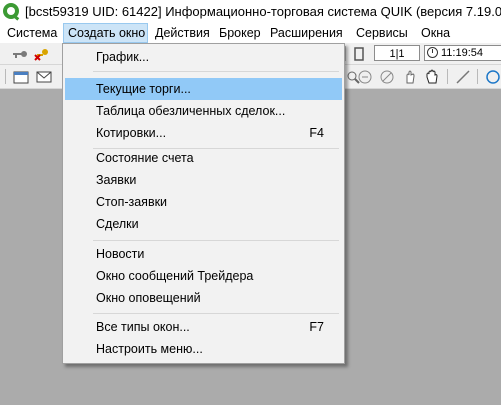 This screenshot has width=501, height=405. I want to click on menu-item-kotirovki: Котировки... F4, so click(203, 133).